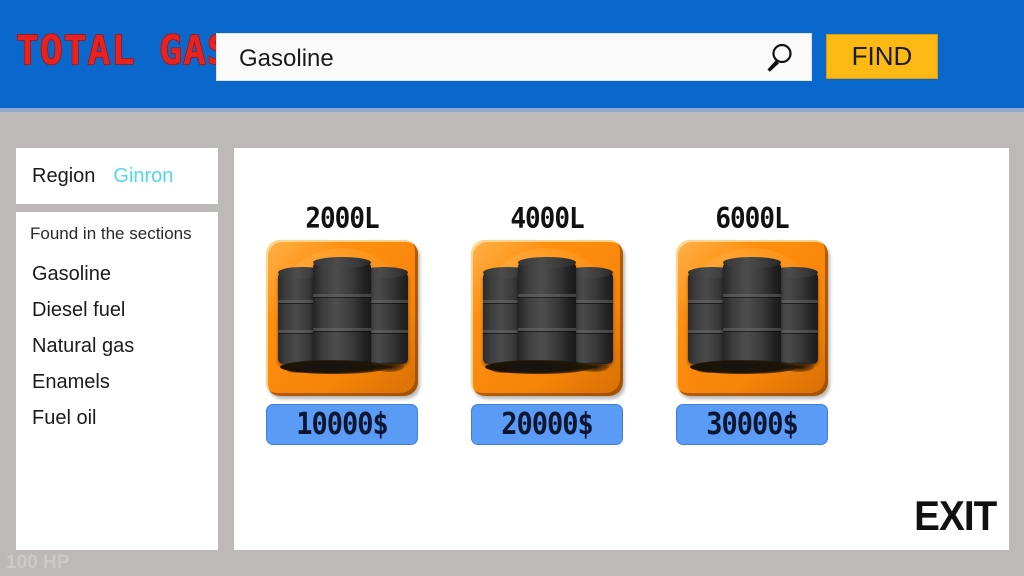 This screenshot has height=576, width=1024. What do you see at coordinates (512, 110) in the screenshot?
I see `header-underline` at bounding box center [512, 110].